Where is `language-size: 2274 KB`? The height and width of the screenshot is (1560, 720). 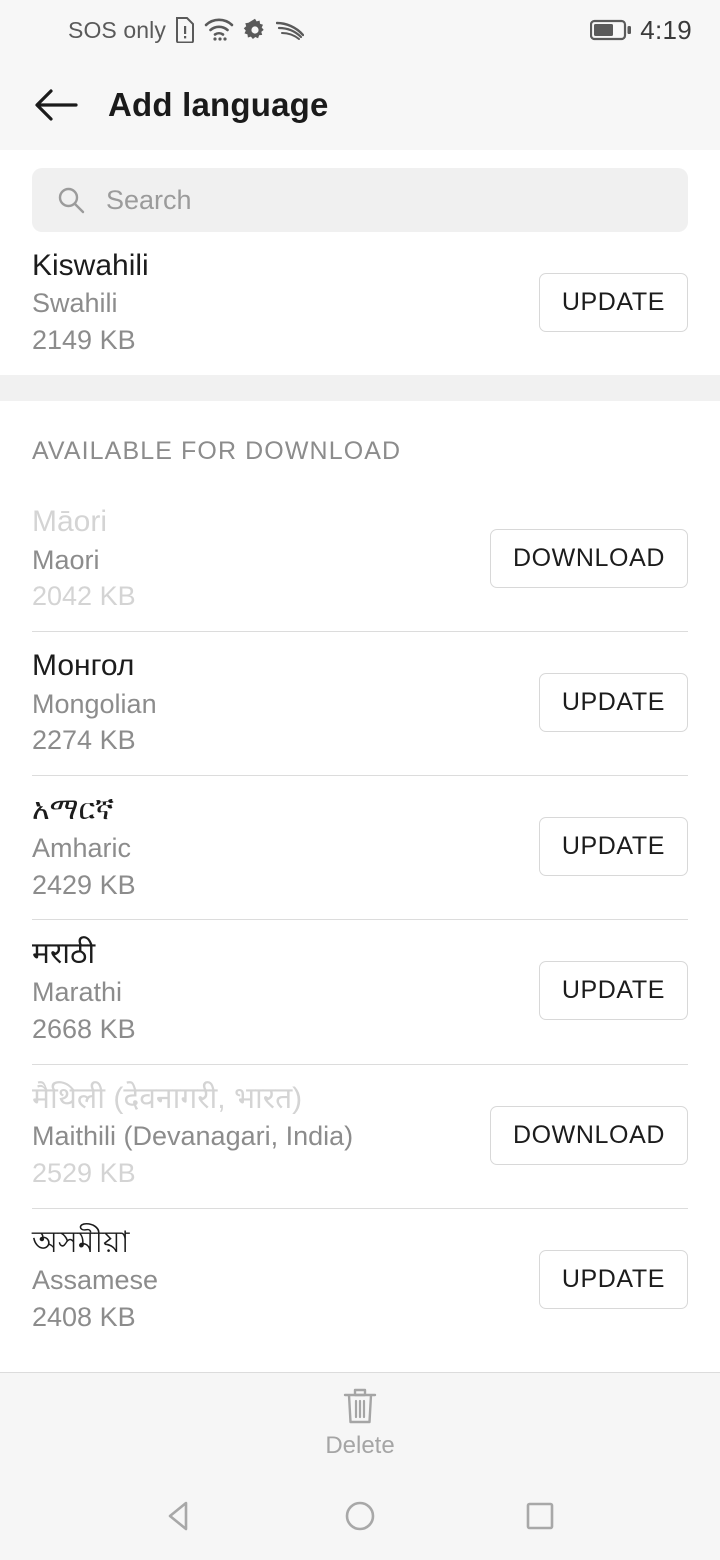
language-size: 2274 KB is located at coordinates (84, 740).